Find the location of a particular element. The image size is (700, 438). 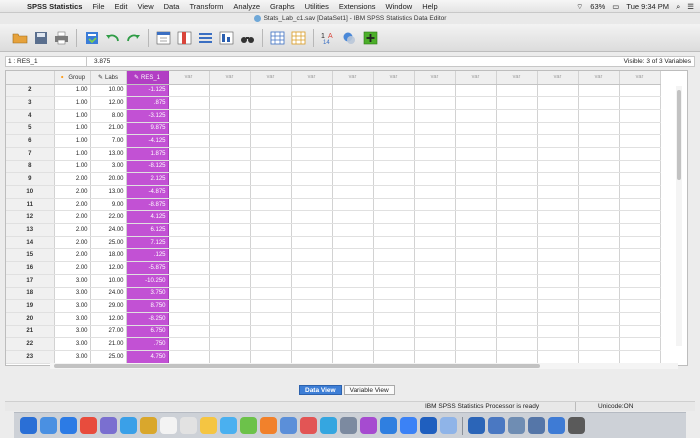

row-number: 16 is located at coordinates (30, 268).